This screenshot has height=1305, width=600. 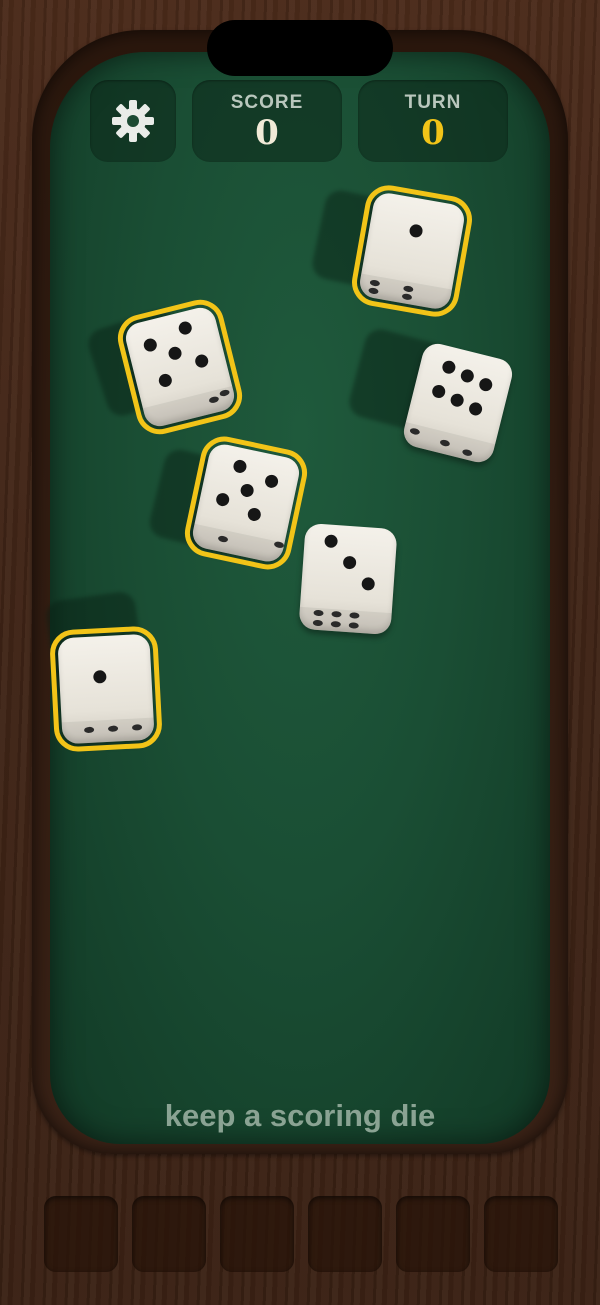 What do you see at coordinates (433, 102) in the screenshot?
I see `turn-label: TURN` at bounding box center [433, 102].